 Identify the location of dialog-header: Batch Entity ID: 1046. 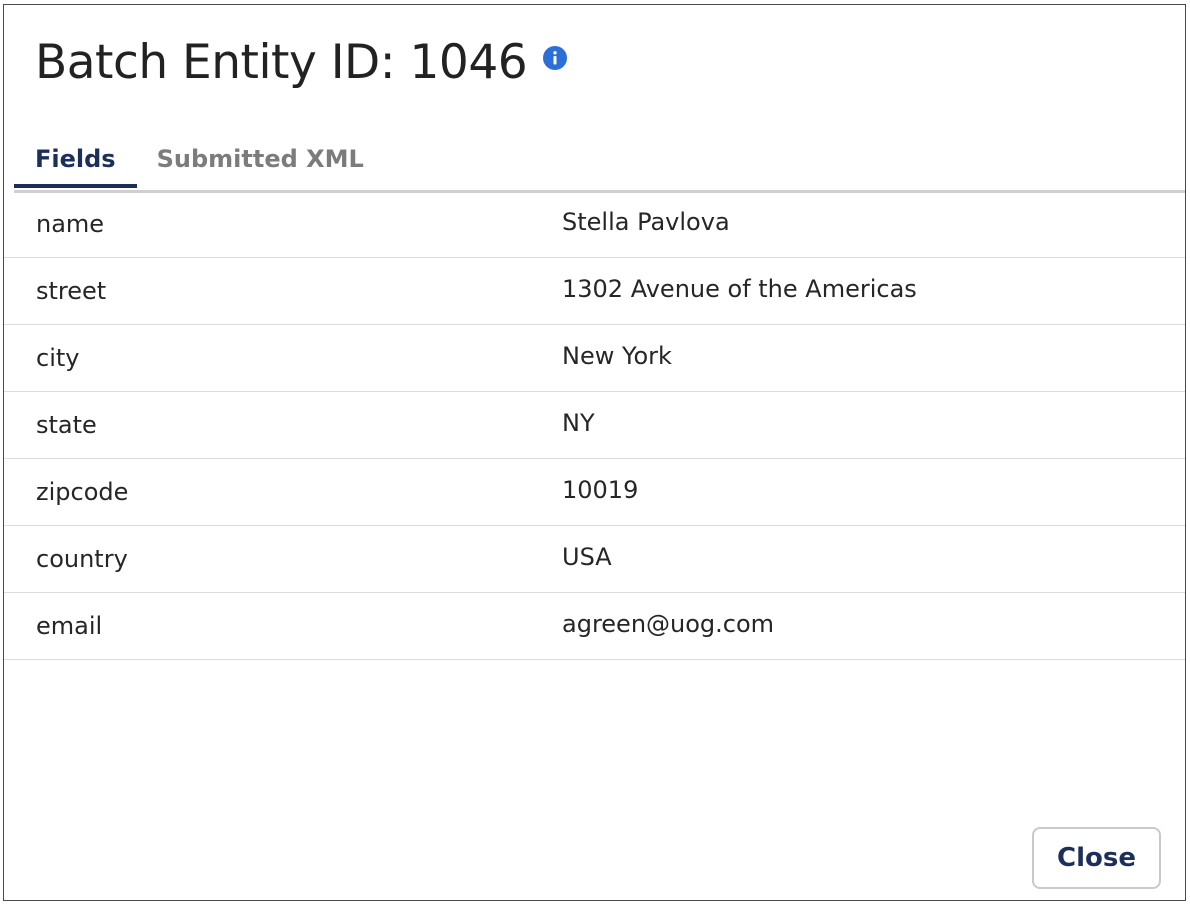
(301, 63).